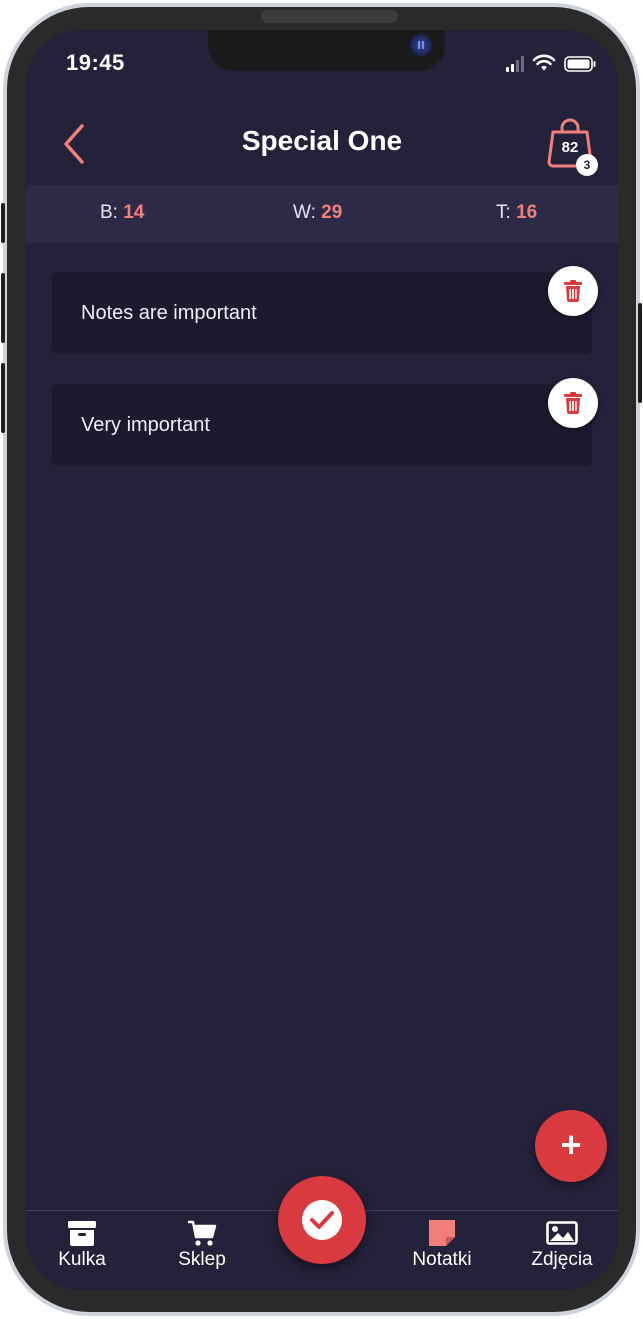 The image size is (643, 1319). I want to click on note-card: Very important, so click(322, 425).